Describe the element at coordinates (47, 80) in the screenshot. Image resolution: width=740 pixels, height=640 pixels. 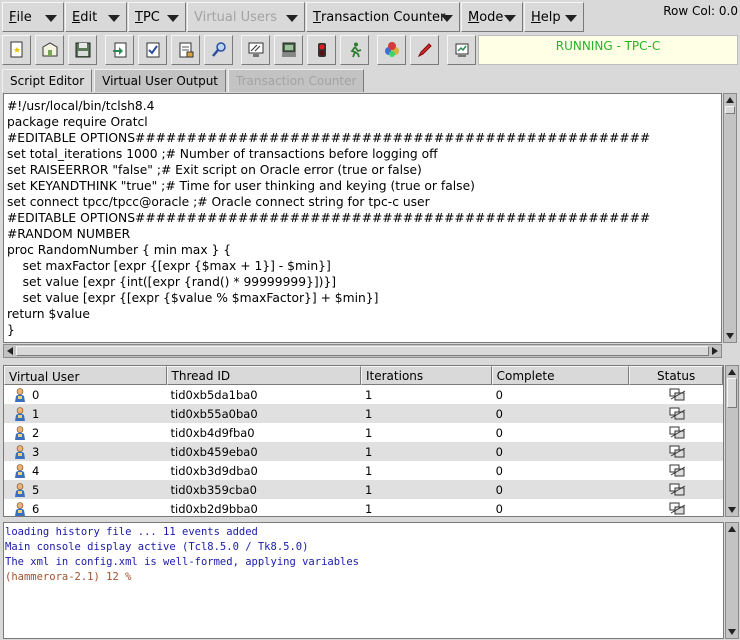
I see `tab-script-editor: Script Editor` at that location.